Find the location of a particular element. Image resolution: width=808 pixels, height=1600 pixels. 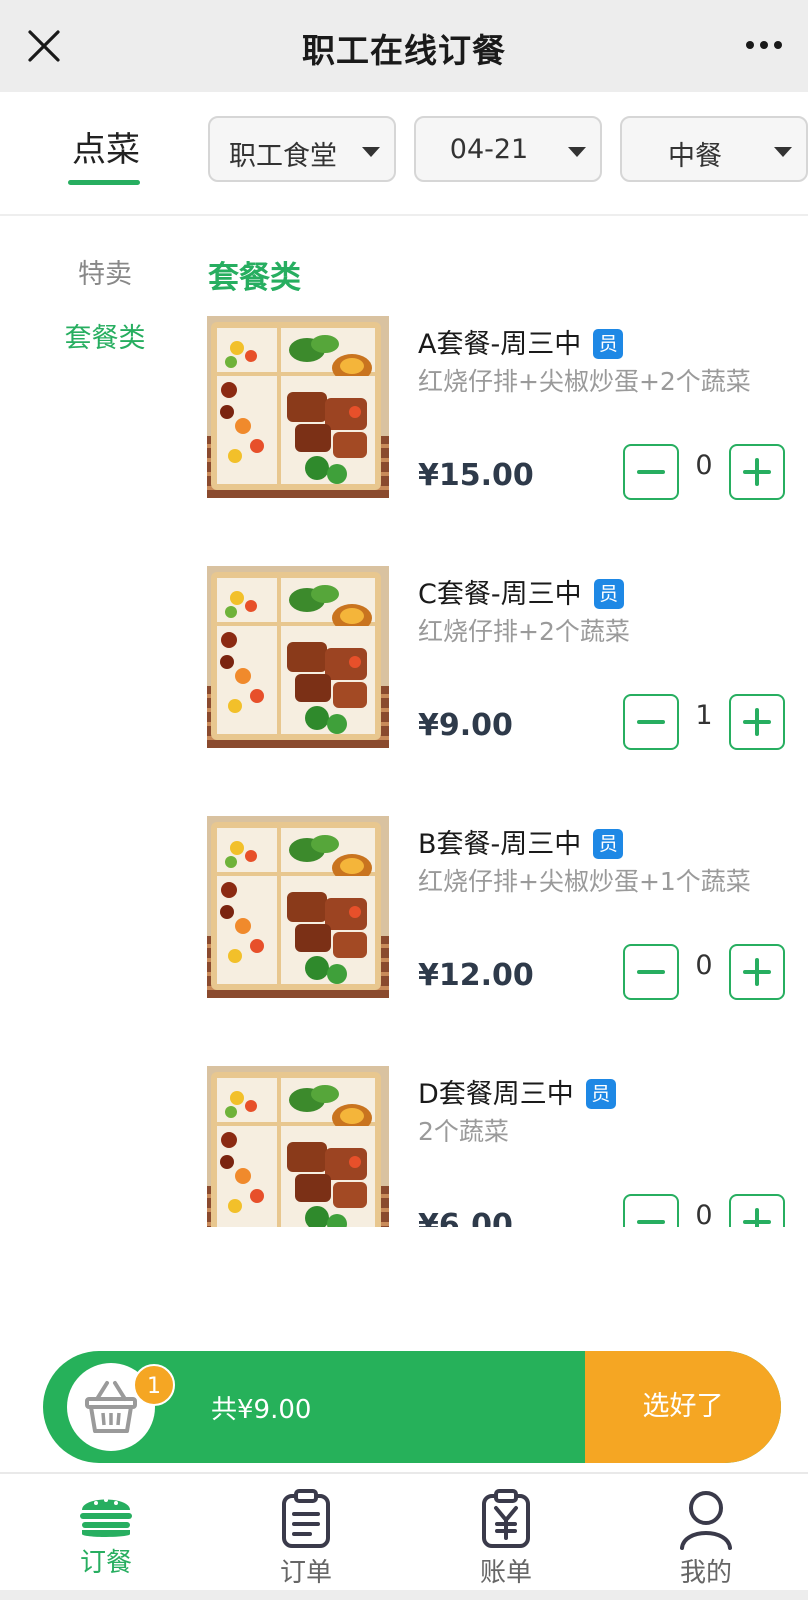

section-title: 套餐类 is located at coordinates (254, 278).